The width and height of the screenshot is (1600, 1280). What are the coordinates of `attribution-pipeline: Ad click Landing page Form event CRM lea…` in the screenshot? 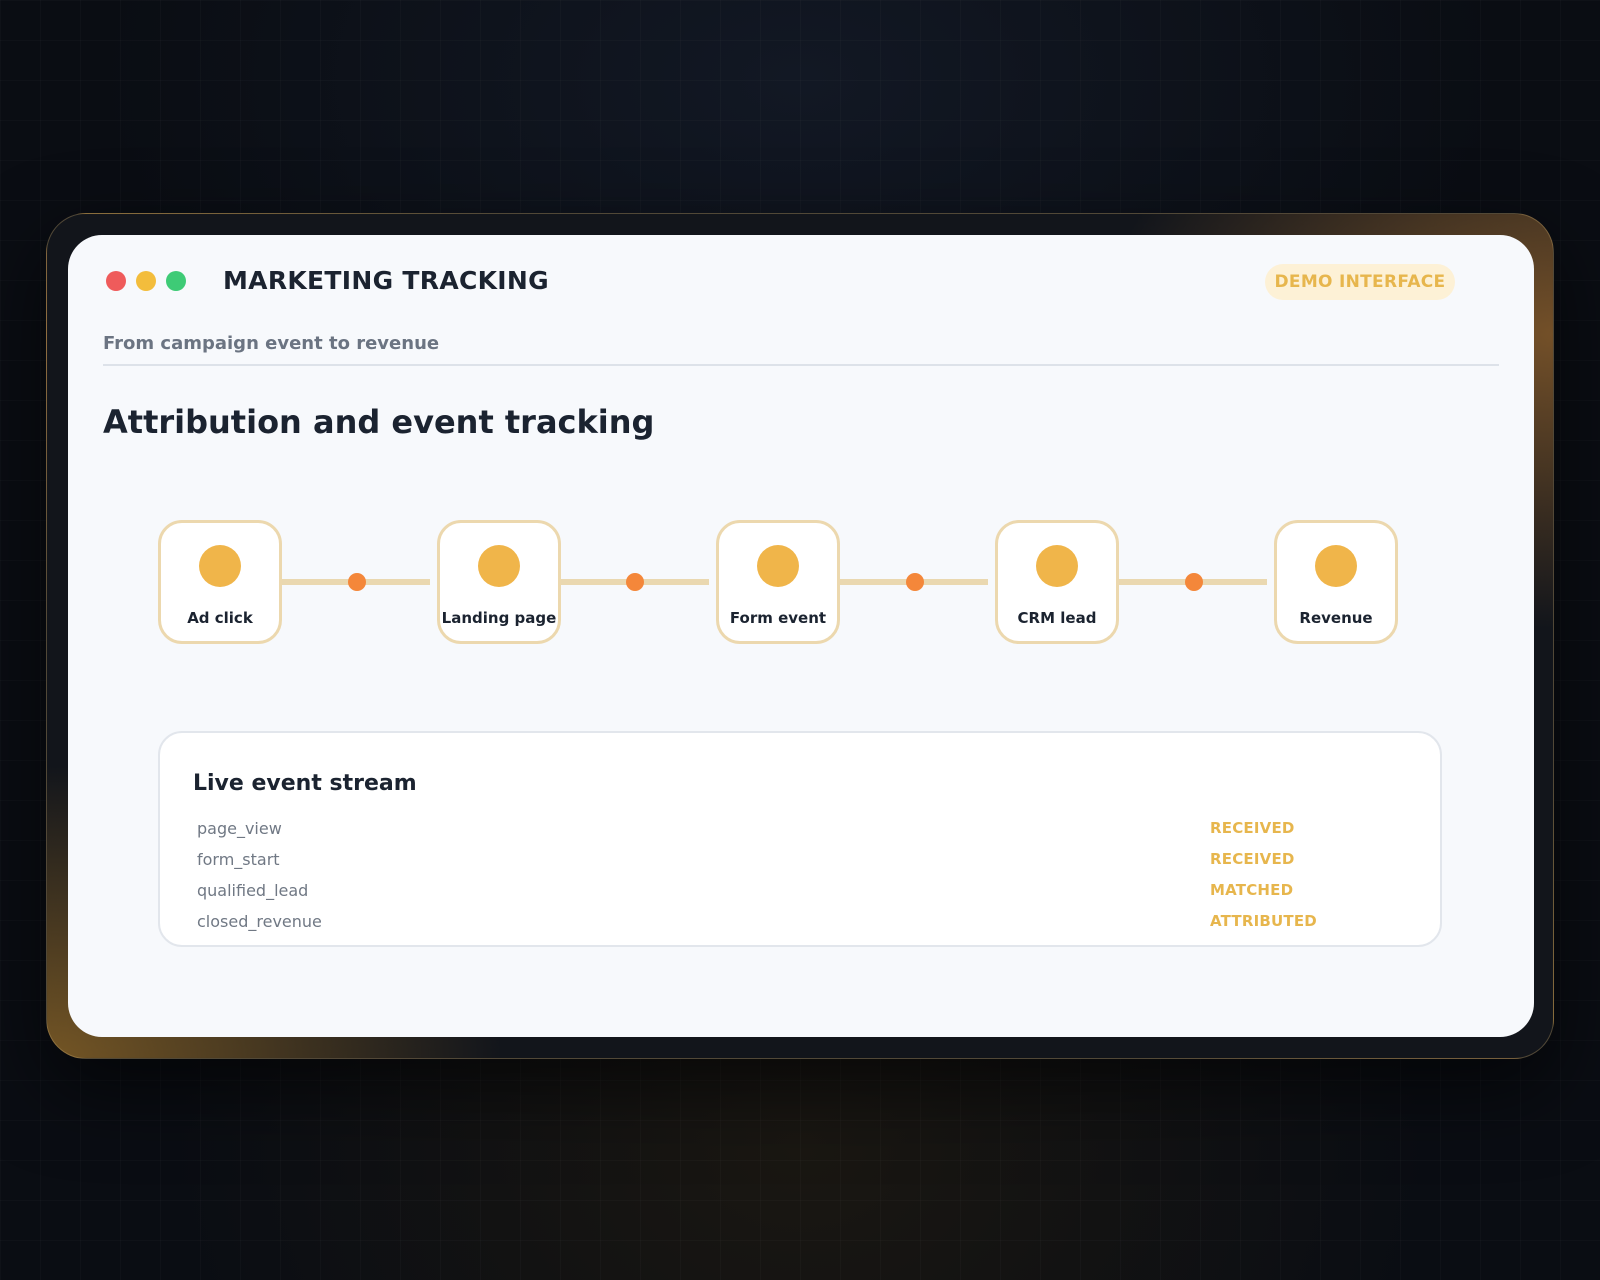 It's located at (801, 582).